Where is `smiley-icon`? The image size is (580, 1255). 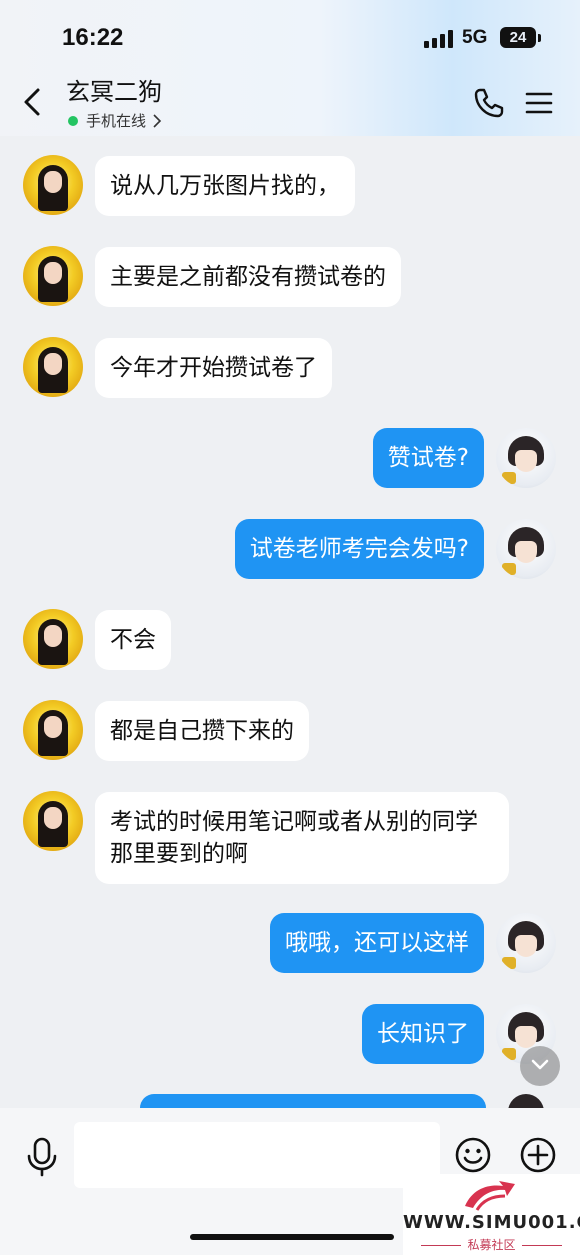 smiley-icon is located at coordinates (473, 1155).